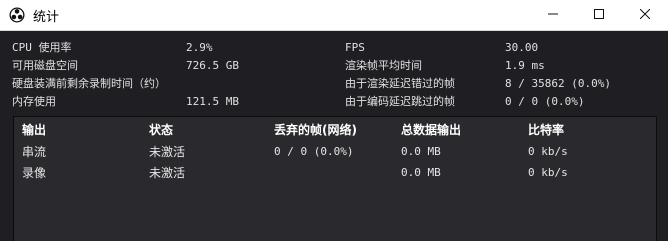  Describe the element at coordinates (45, 65) in the screenshot. I see `stat-label: 可用磁盘空间` at that location.